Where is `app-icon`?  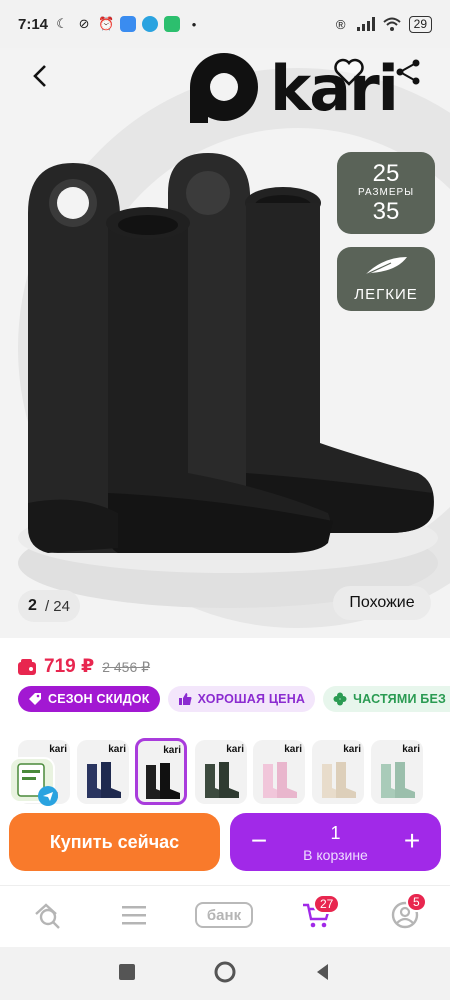
app-icon is located at coordinates (128, 24).